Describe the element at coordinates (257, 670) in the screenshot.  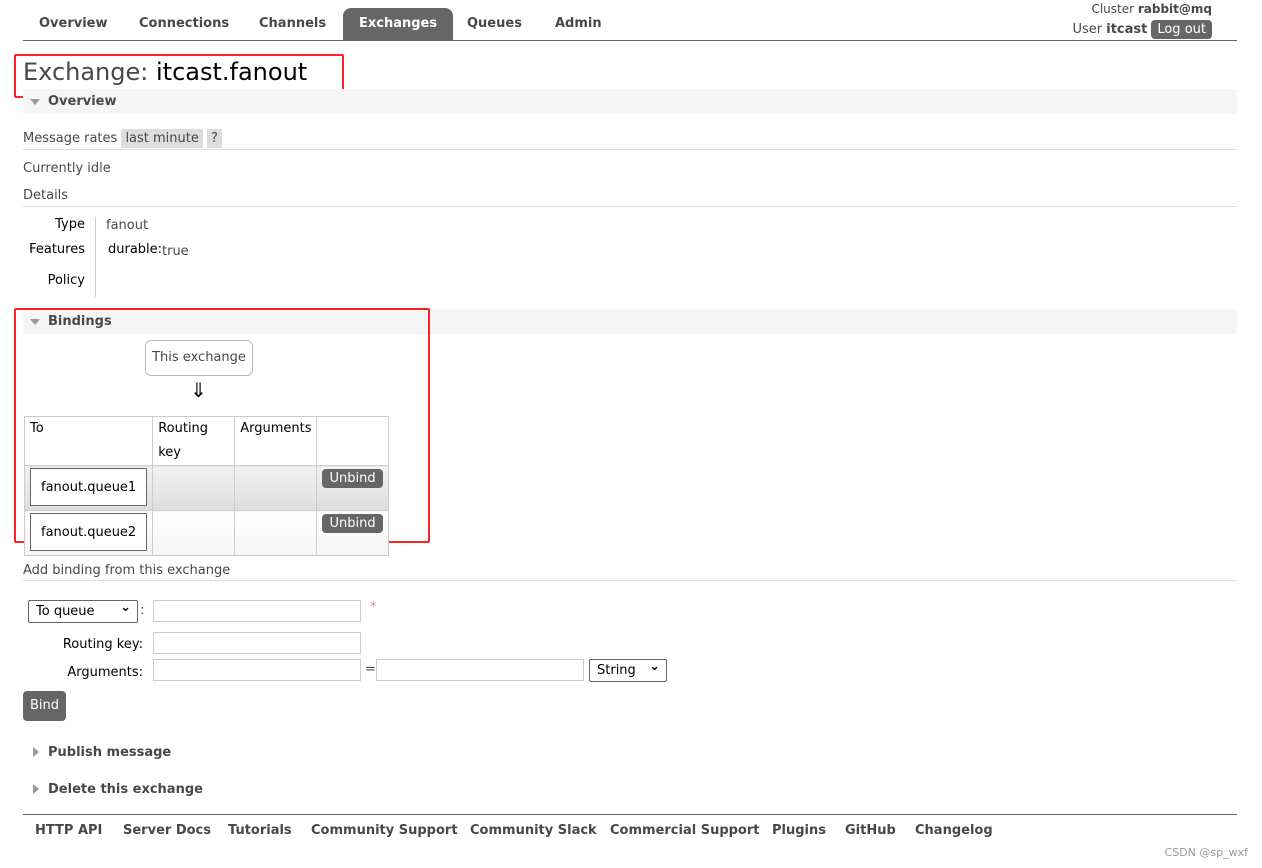
I see `argument-key-input` at that location.